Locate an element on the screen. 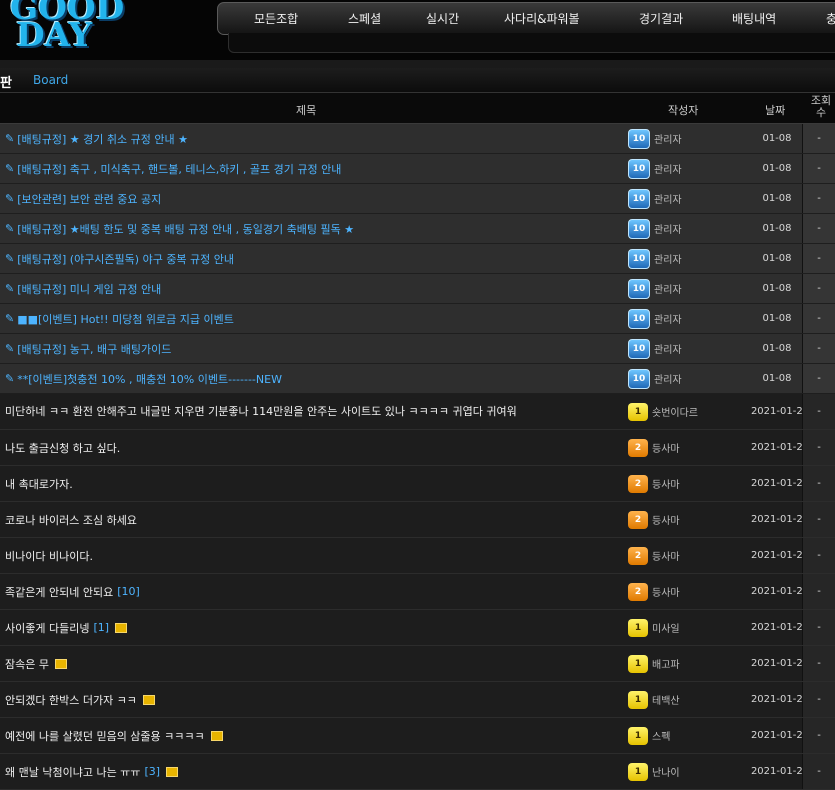 This screenshot has width=835, height=790. author-name: 숏번이다르 is located at coordinates (675, 413).